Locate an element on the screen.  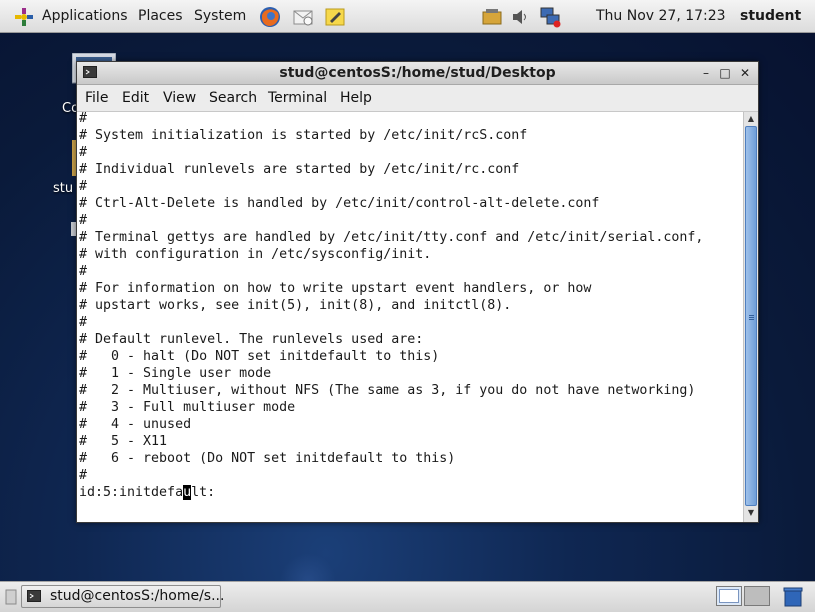
close-button: ✕ is located at coordinates (745, 73).